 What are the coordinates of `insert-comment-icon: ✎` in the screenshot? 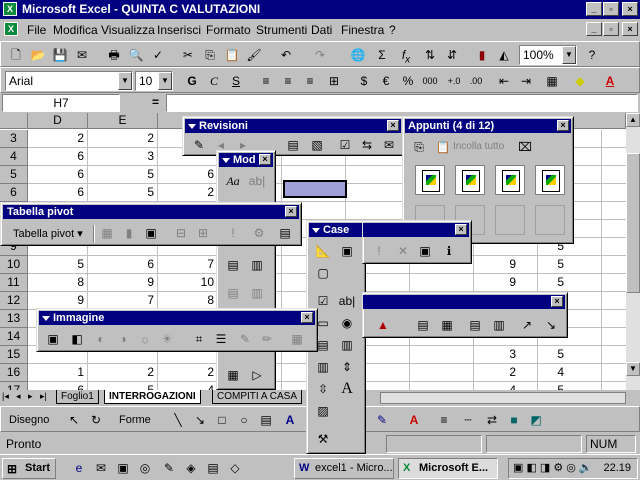 It's located at (199, 145).